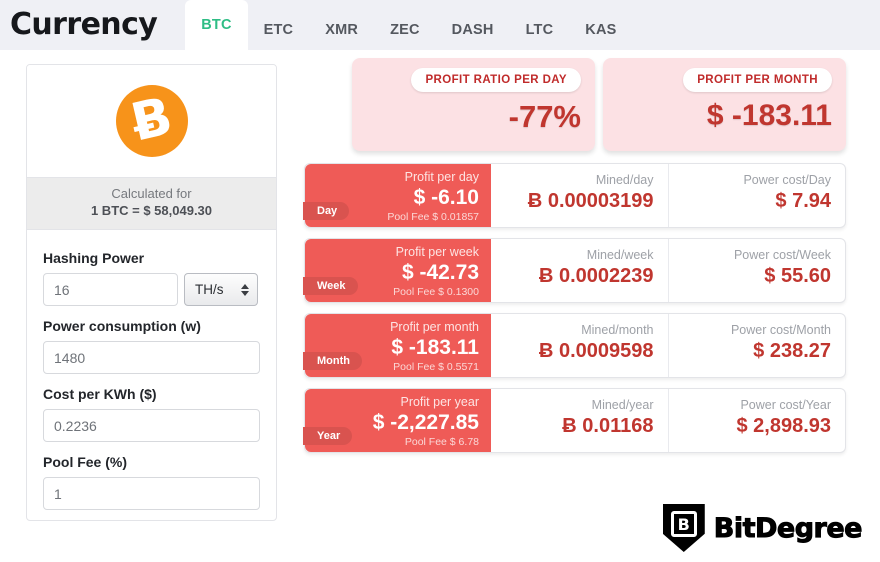 Image resolution: width=880 pixels, height=562 pixels. Describe the element at coordinates (84, 24) in the screenshot. I see `page-title: Currency` at that location.